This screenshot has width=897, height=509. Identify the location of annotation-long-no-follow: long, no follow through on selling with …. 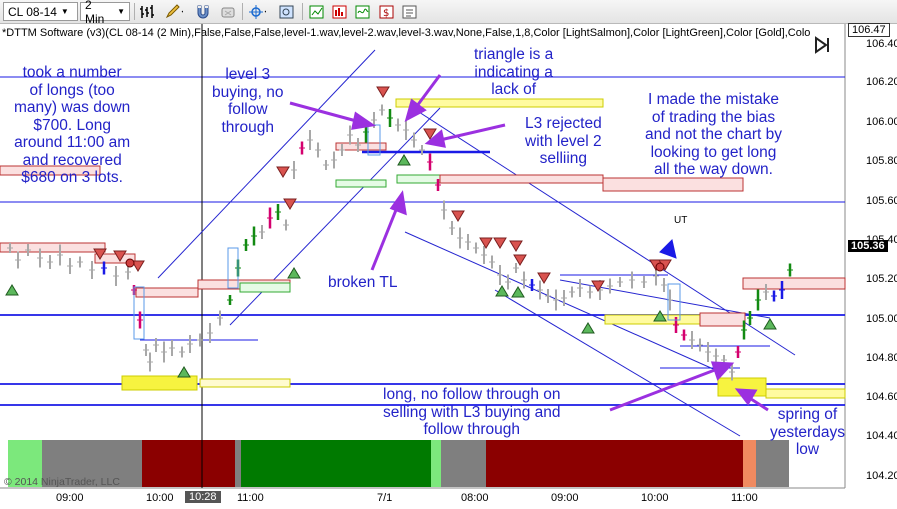
(472, 412).